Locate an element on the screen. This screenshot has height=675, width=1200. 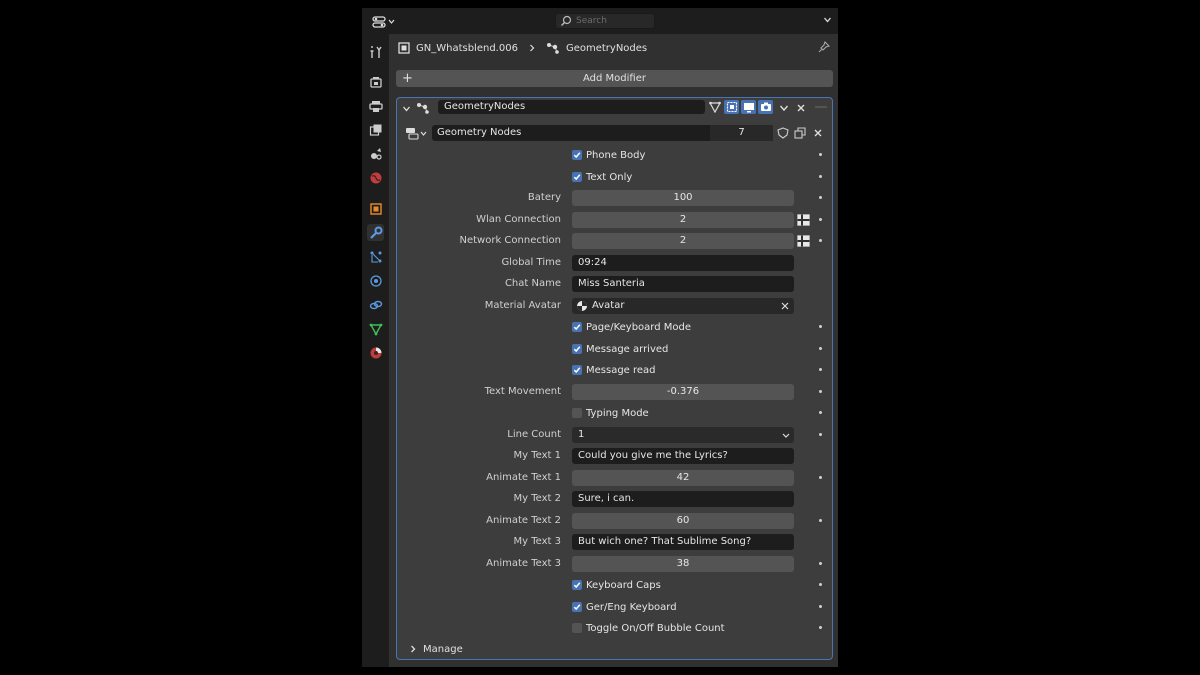
modifier-header: GeometryNodes is located at coordinates (614, 108).